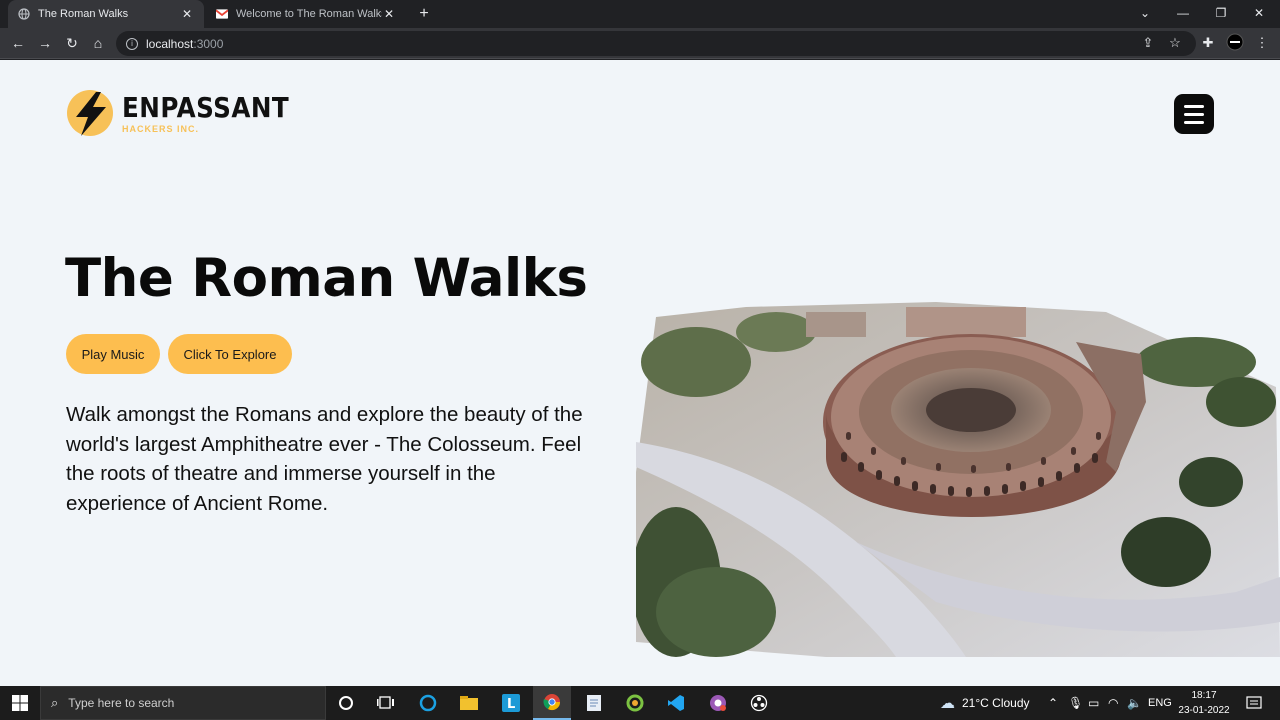 The height and width of the screenshot is (720, 1280). Describe the element at coordinates (98, 43) in the screenshot. I see `home-icon: ⌂` at that location.